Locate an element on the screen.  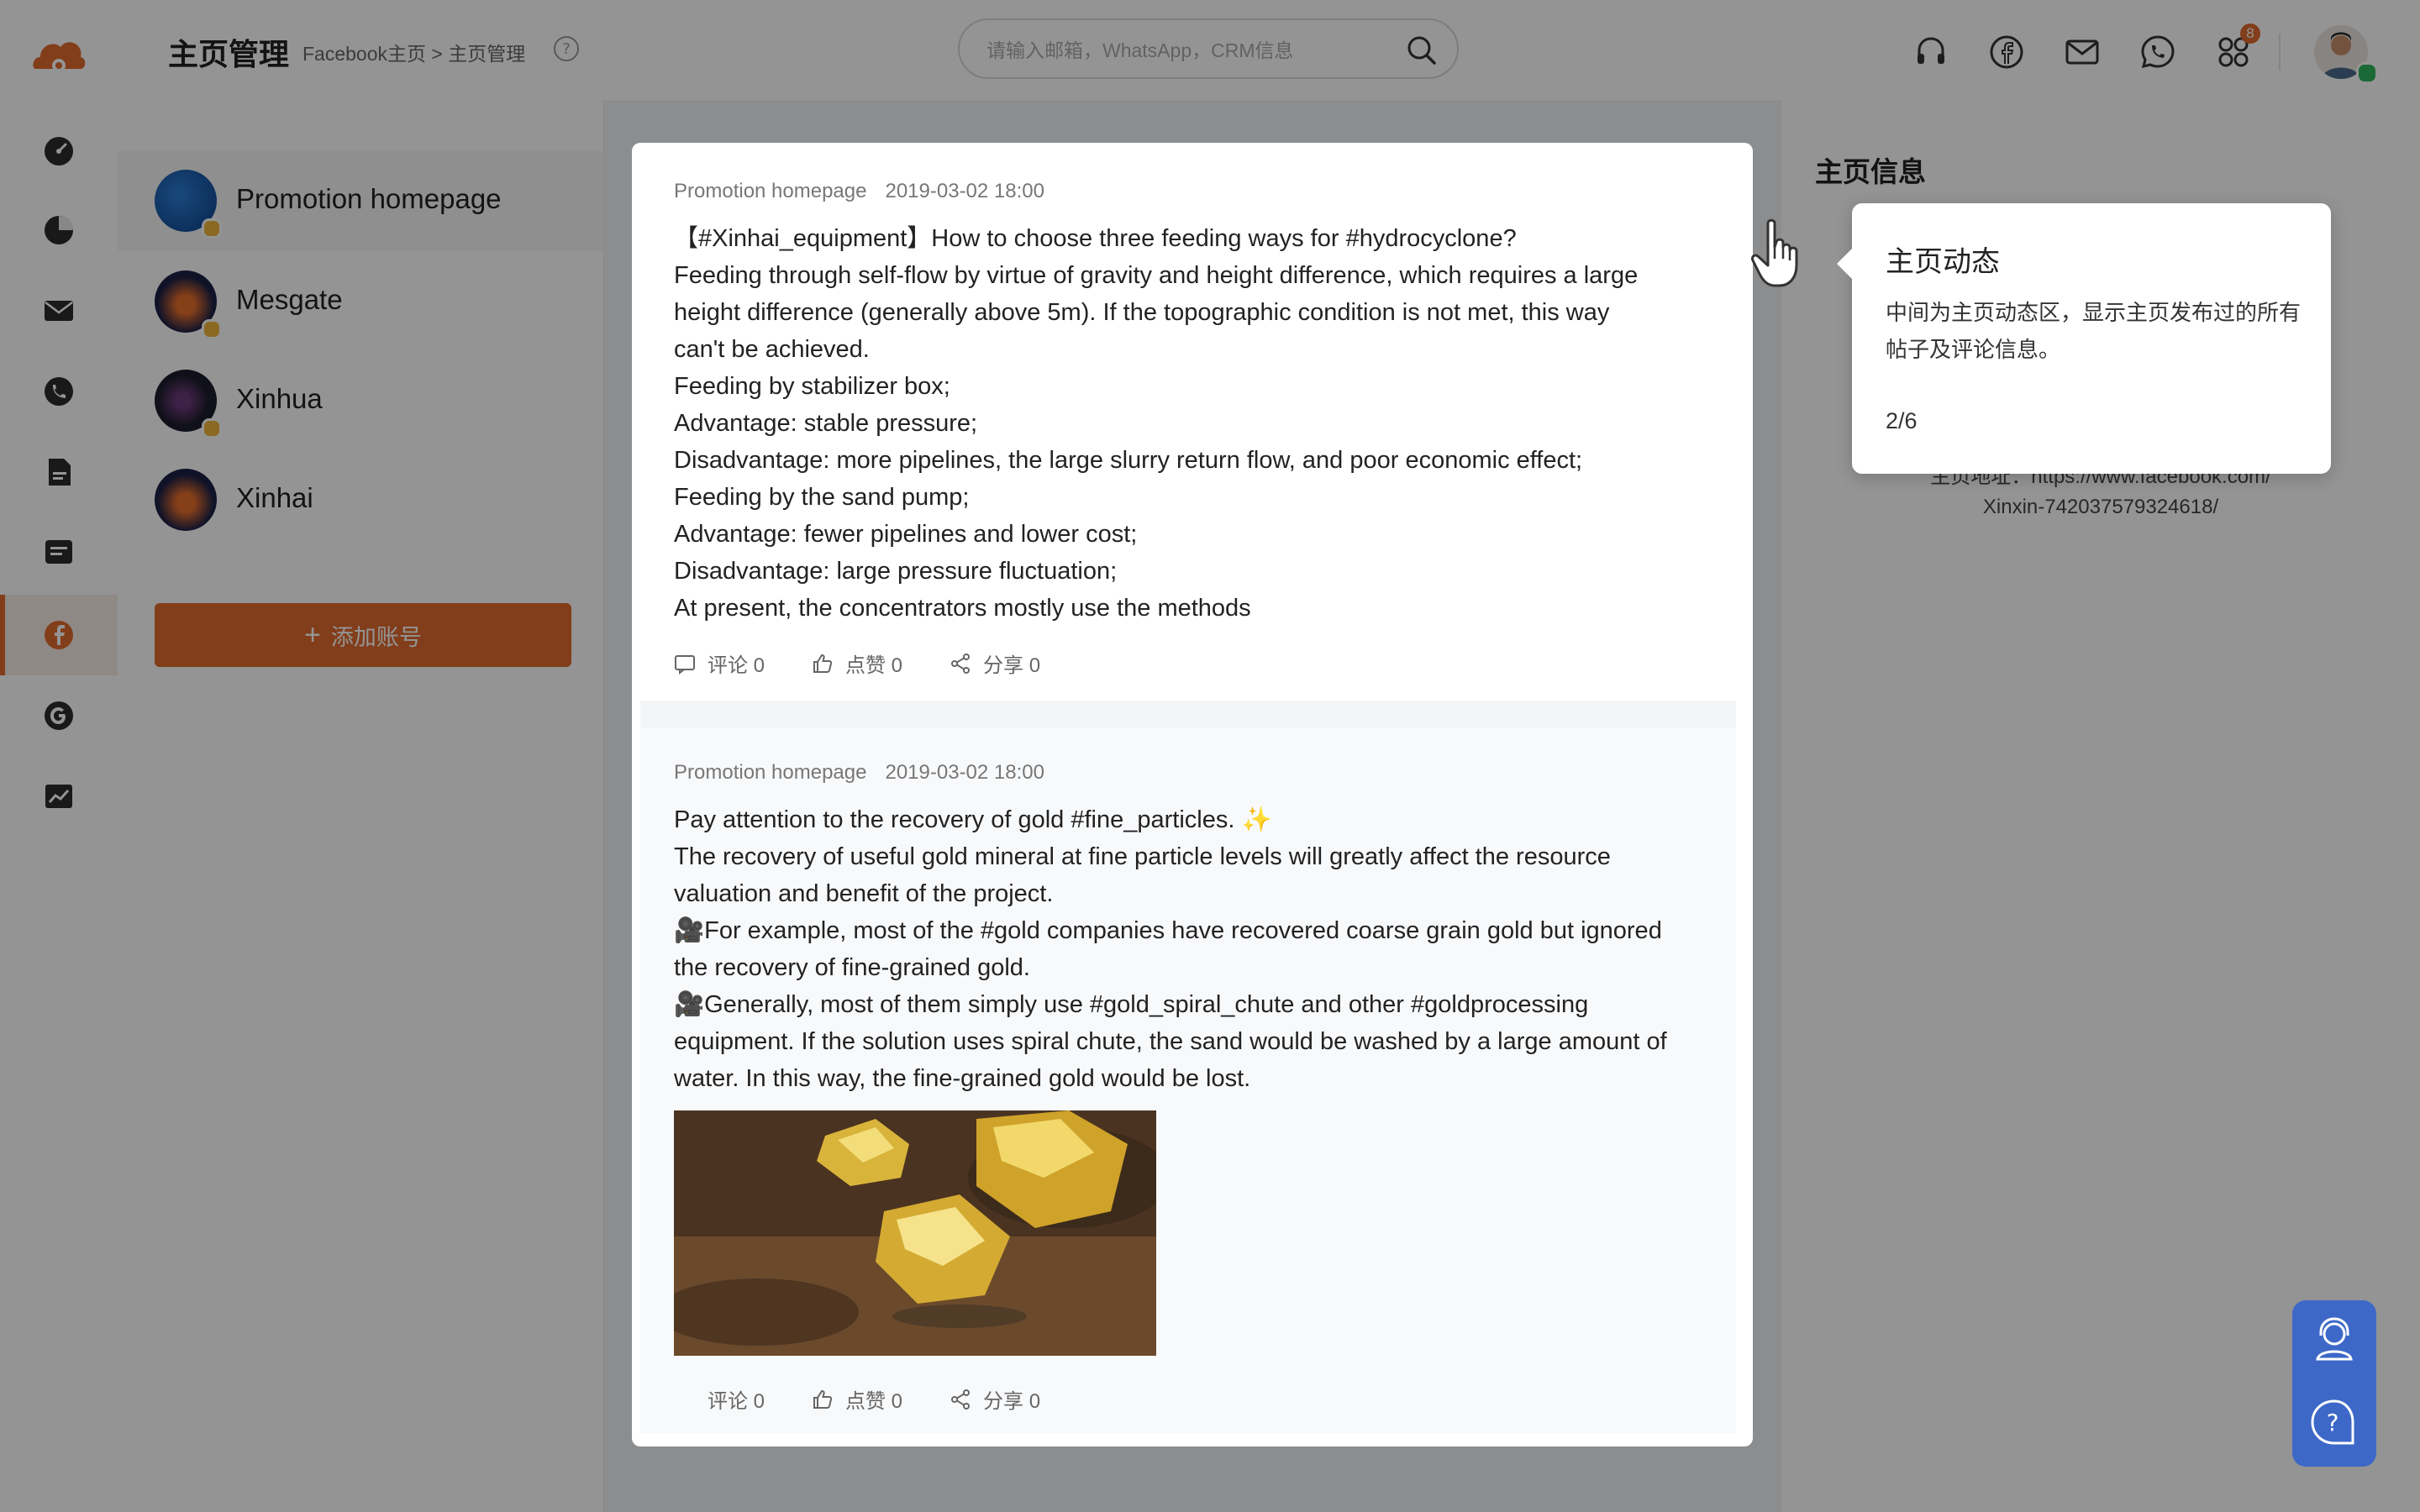
tour-step-counter: 2/6 is located at coordinates (1902, 420).